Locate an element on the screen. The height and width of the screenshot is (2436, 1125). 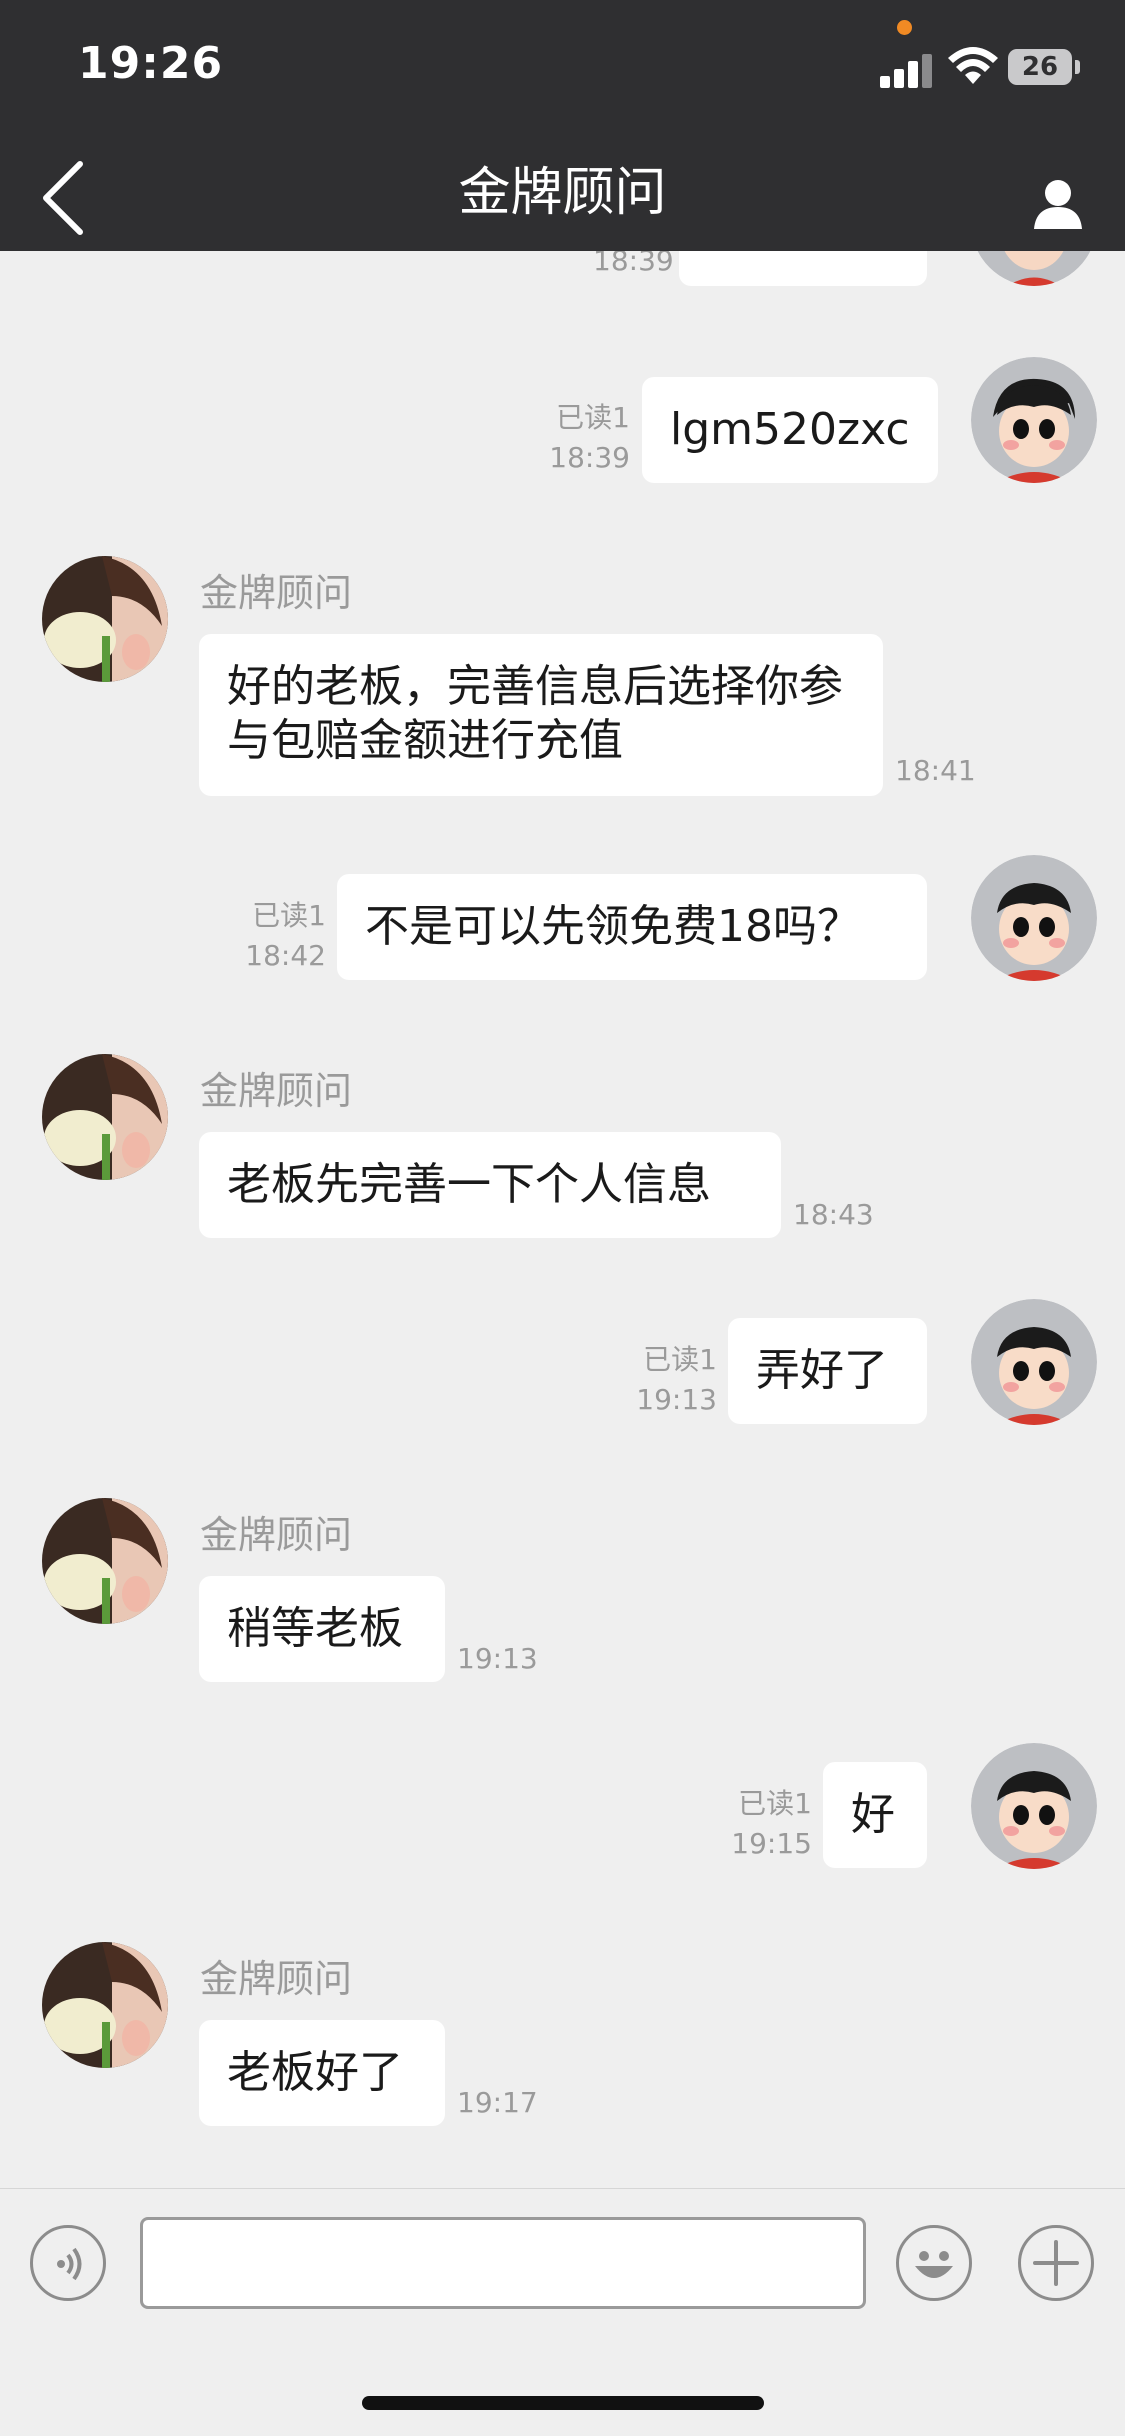
read-receipt: 已读1 19:13 is located at coordinates (671, 1380).